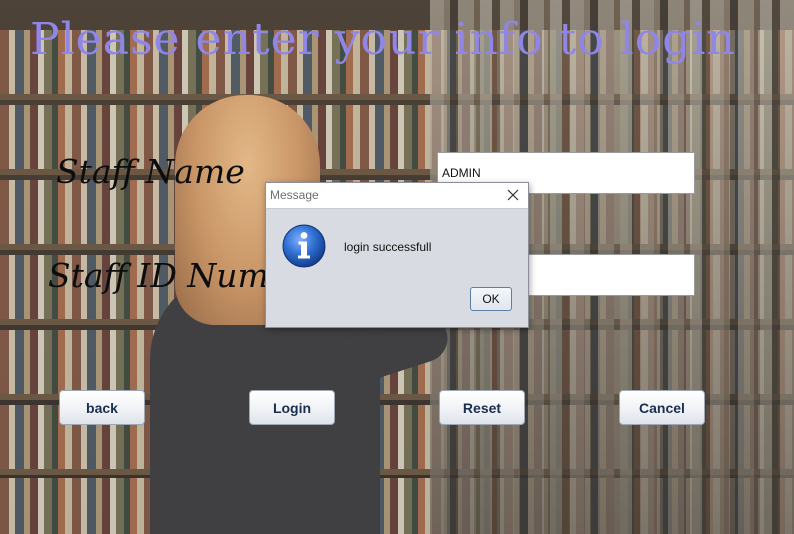 This screenshot has width=794, height=534. Describe the element at coordinates (292, 407) in the screenshot. I see `login-button: Login` at that location.